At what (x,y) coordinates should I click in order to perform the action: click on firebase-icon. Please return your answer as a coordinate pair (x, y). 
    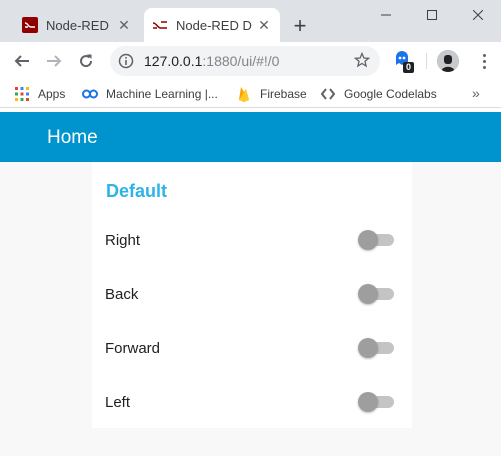
    Looking at the image, I should click on (244, 94).